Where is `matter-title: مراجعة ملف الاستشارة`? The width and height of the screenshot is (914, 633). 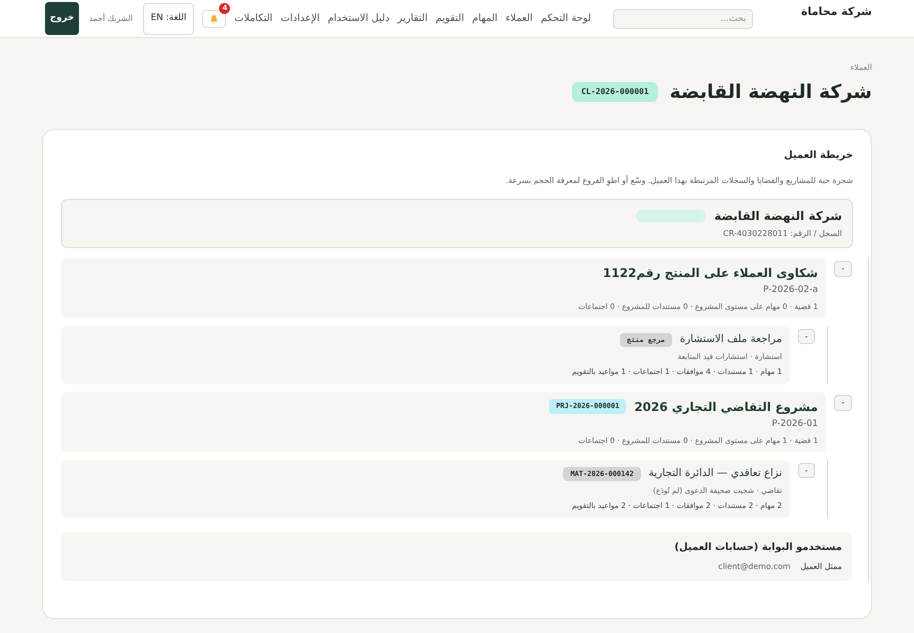 matter-title: مراجعة ملف الاستشارة is located at coordinates (731, 340).